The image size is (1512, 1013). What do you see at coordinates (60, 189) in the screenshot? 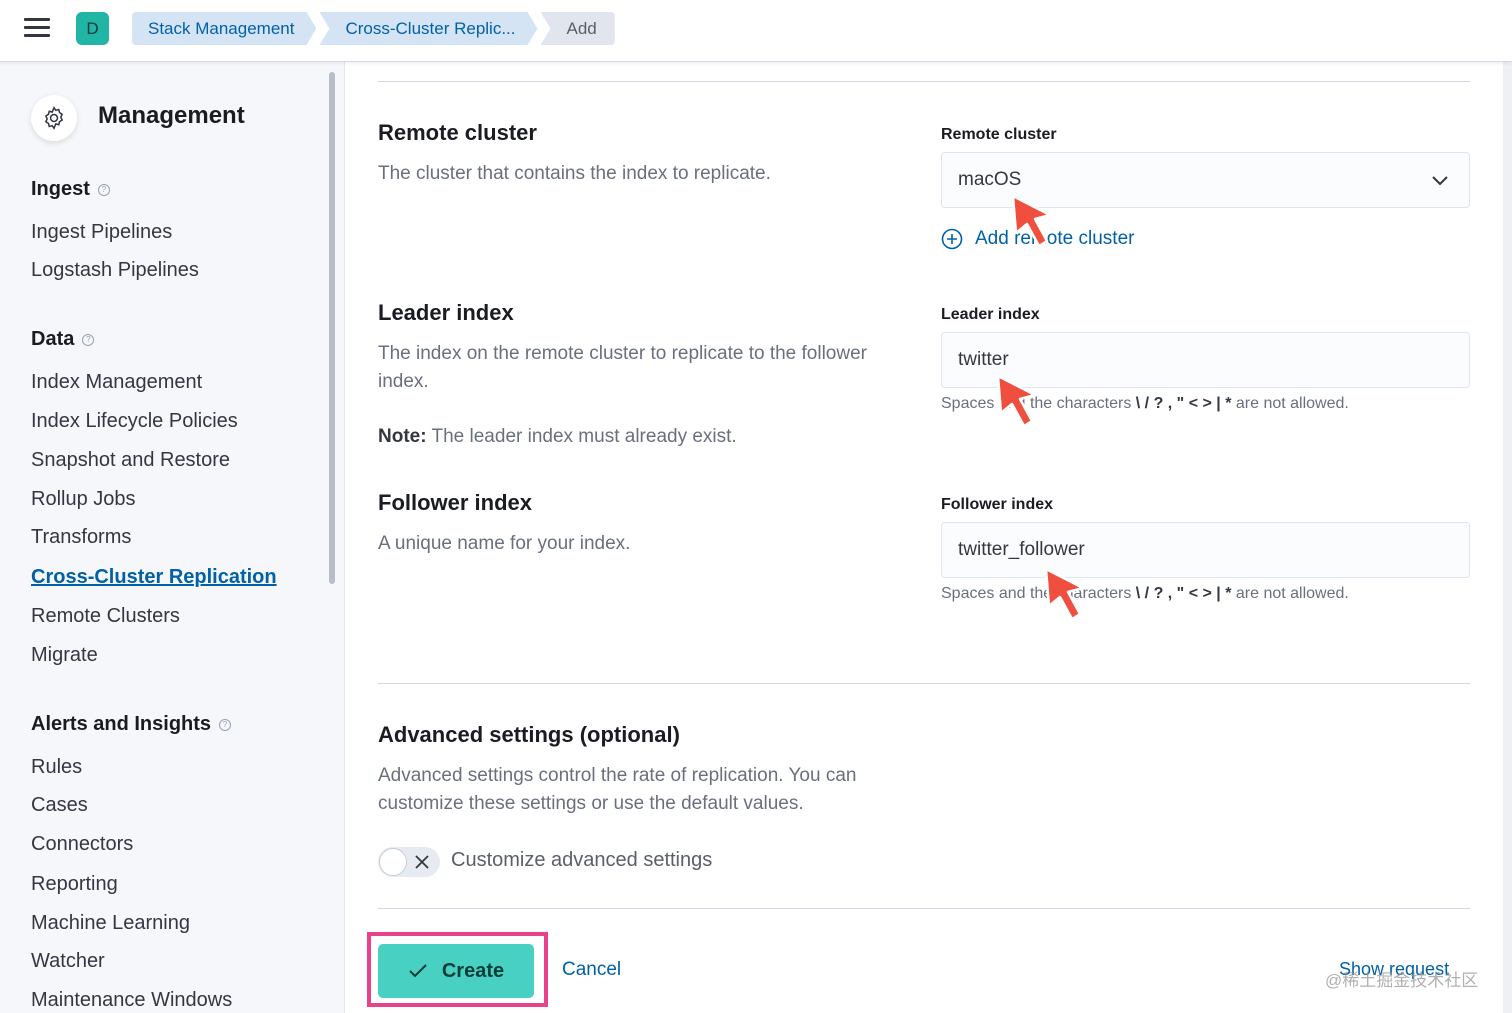
I see `nav-group-ingest-label: Ingest` at bounding box center [60, 189].